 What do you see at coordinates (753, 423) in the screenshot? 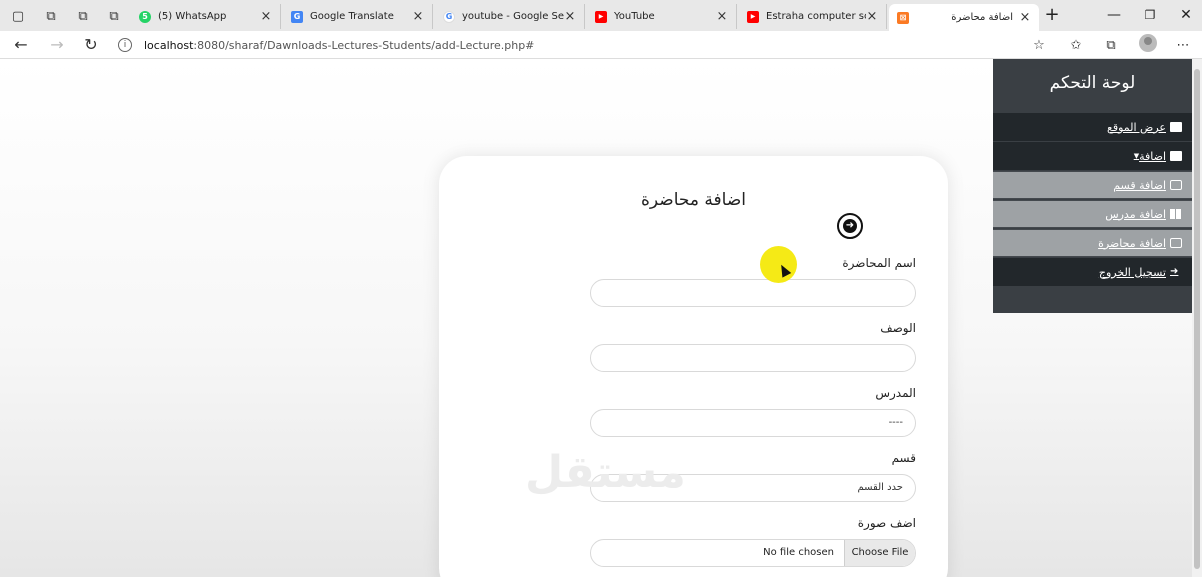
I see `teacher-select: ----` at bounding box center [753, 423].